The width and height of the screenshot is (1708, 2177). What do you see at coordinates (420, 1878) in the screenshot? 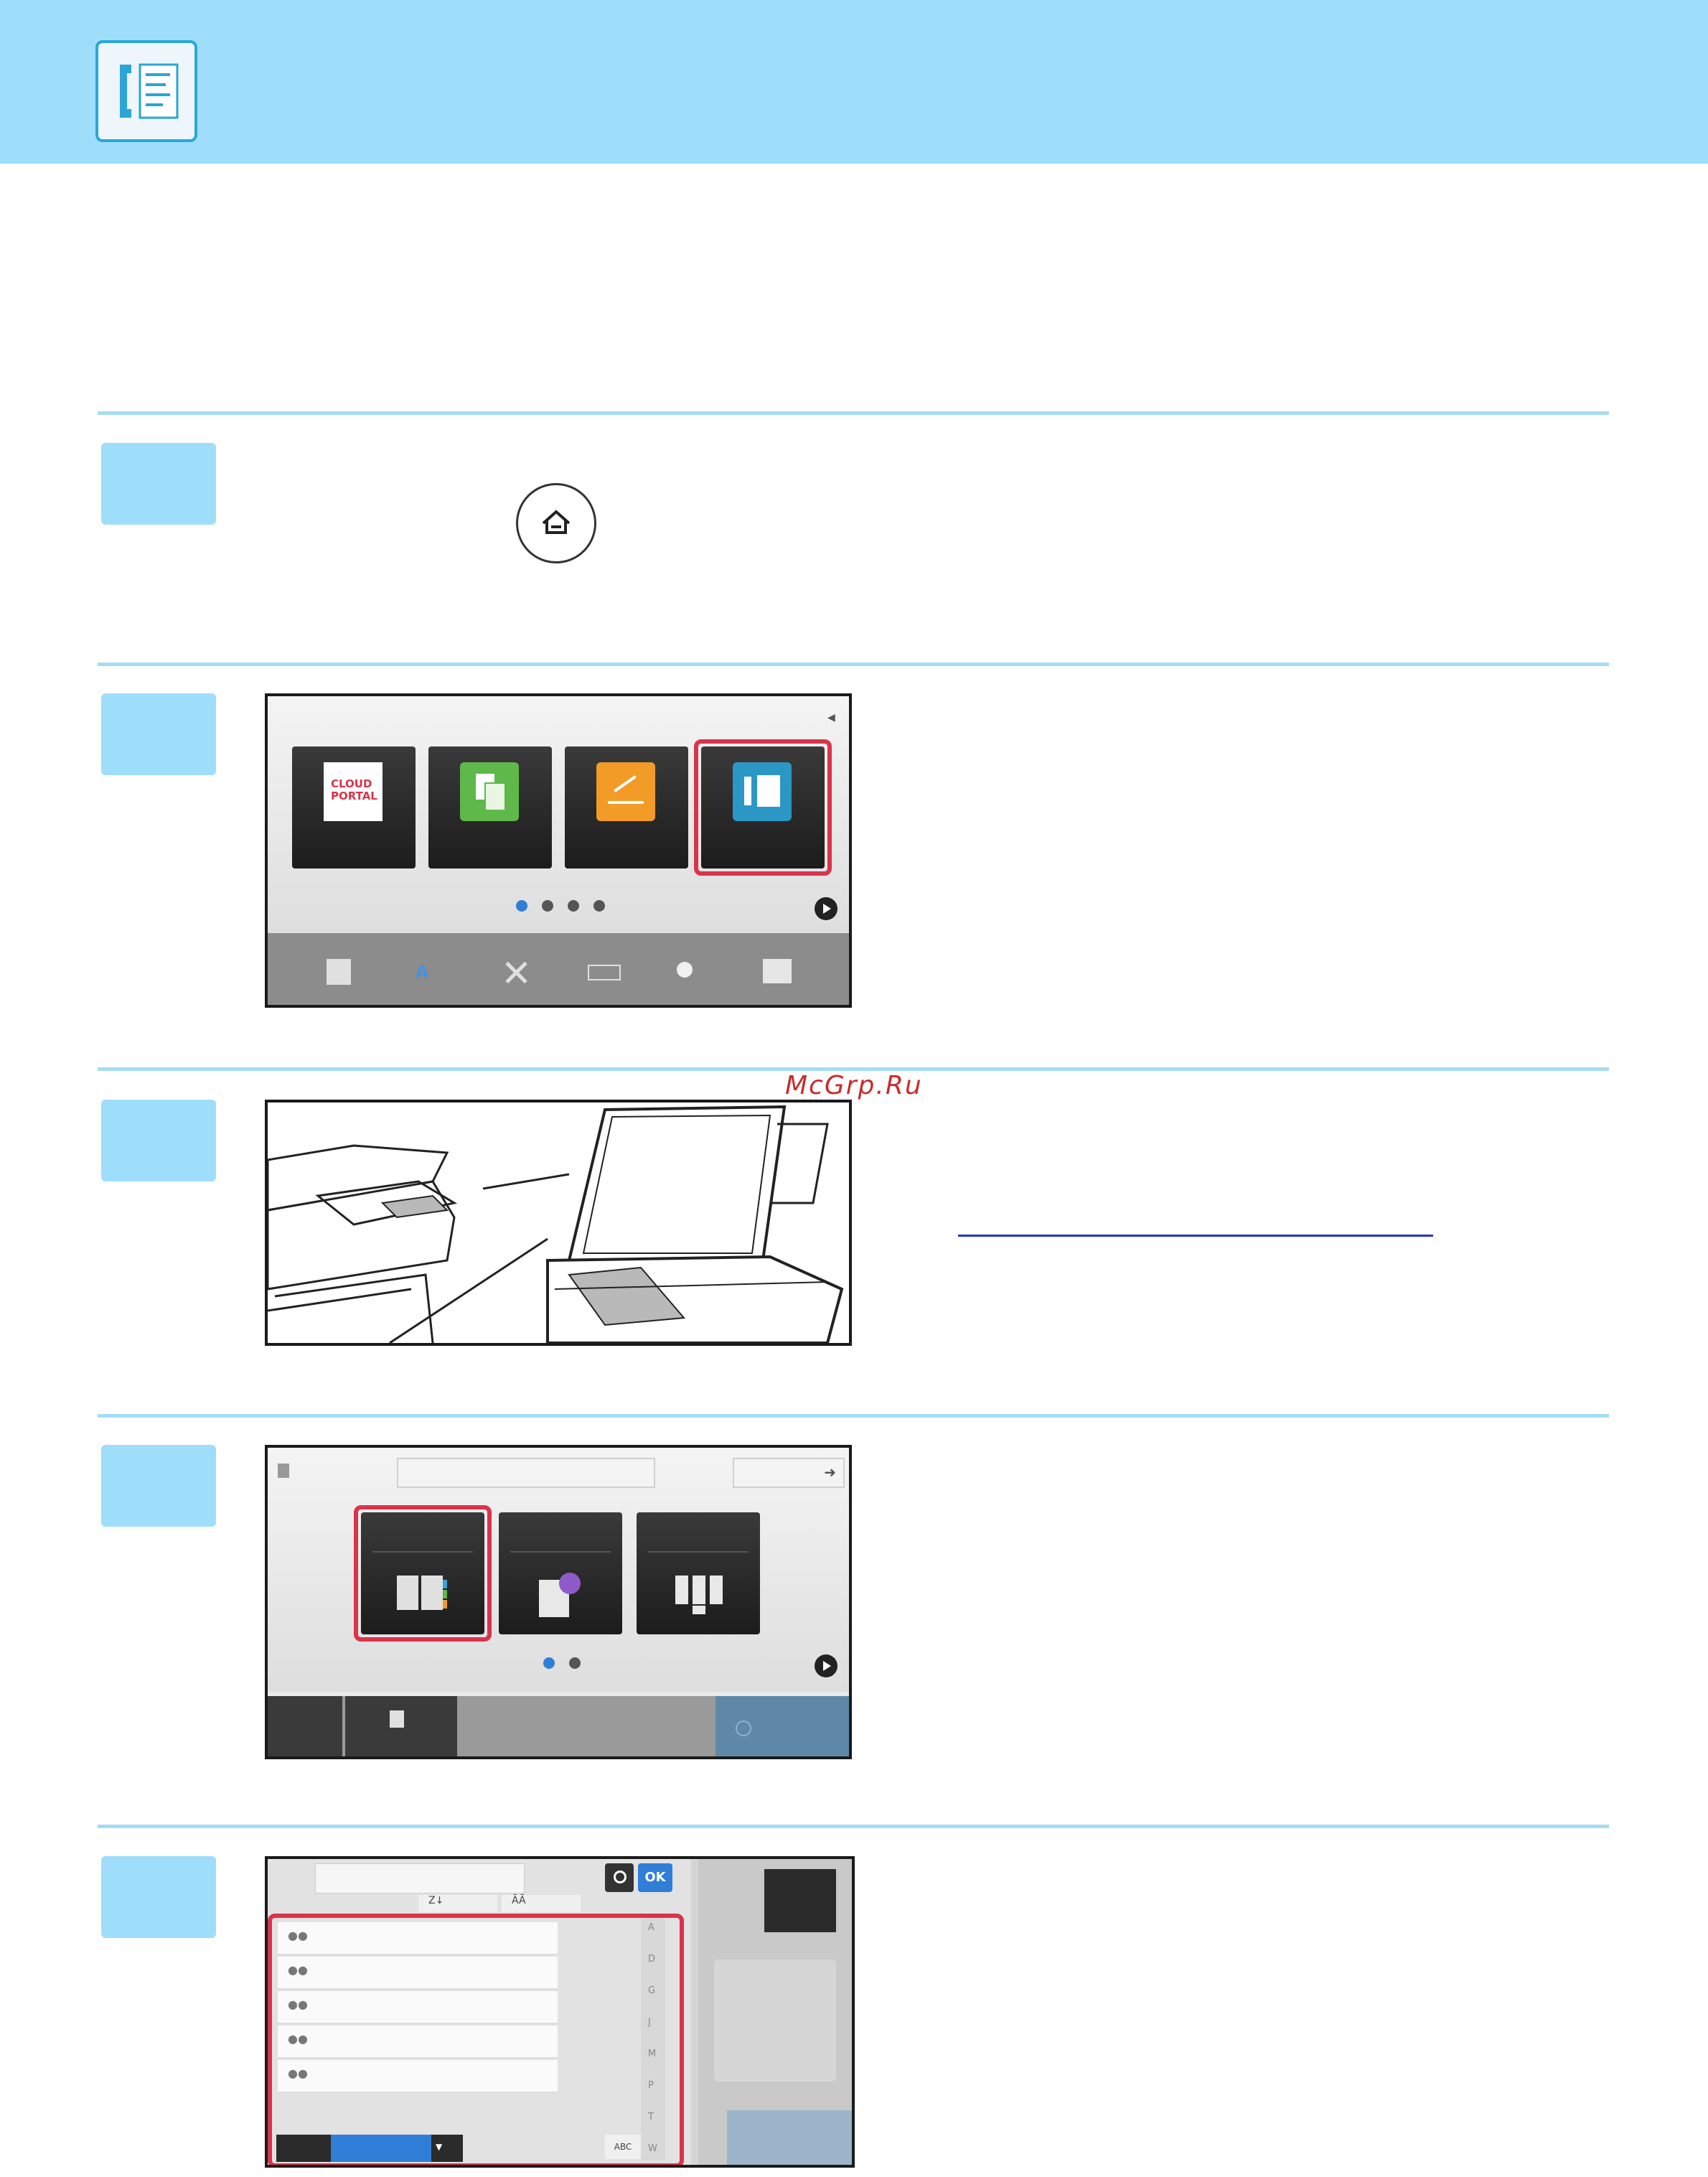
I see `search-field` at bounding box center [420, 1878].